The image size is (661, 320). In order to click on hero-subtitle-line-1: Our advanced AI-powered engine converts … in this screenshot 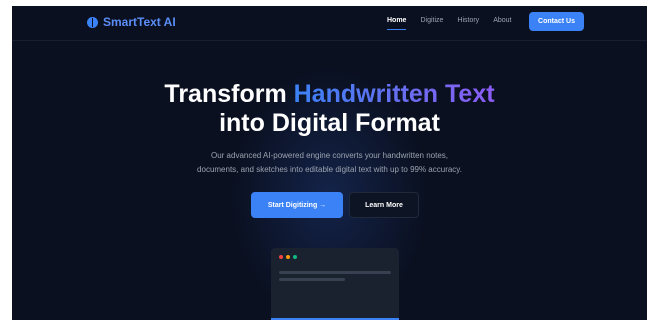, I will do `click(329, 155)`.